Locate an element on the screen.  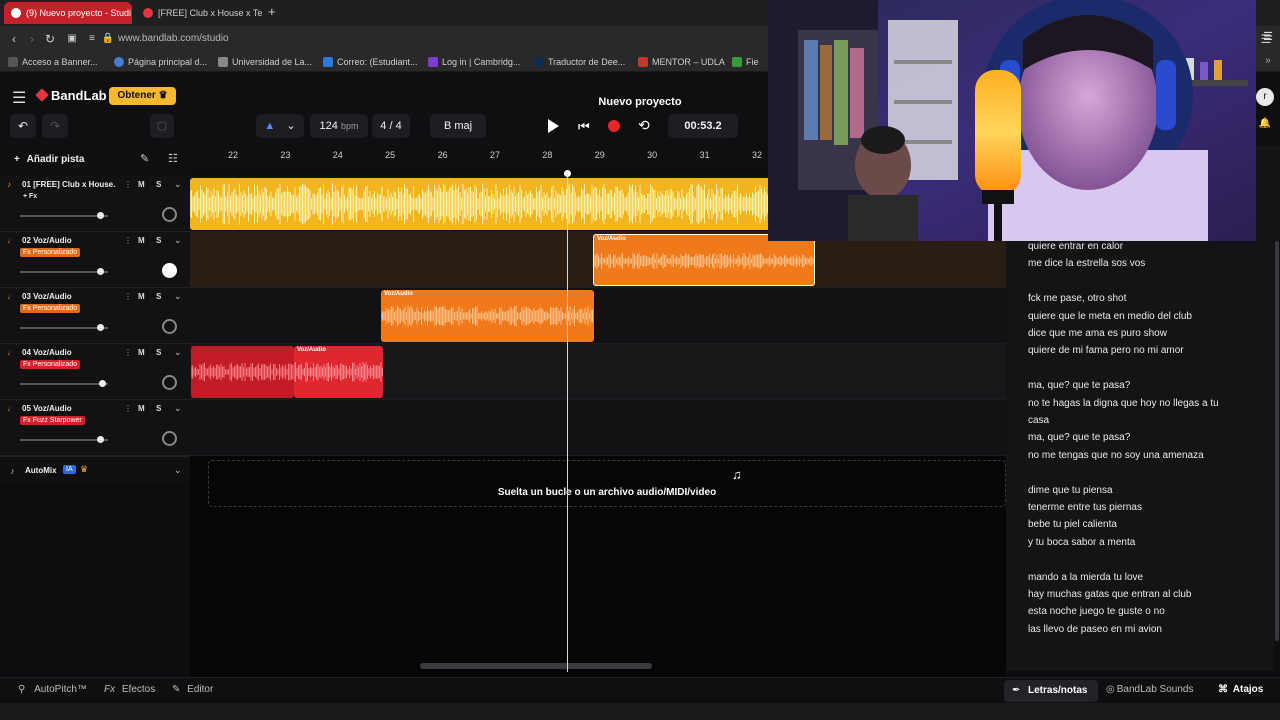
mixer-icon: ☷ is located at coordinates (173, 158).